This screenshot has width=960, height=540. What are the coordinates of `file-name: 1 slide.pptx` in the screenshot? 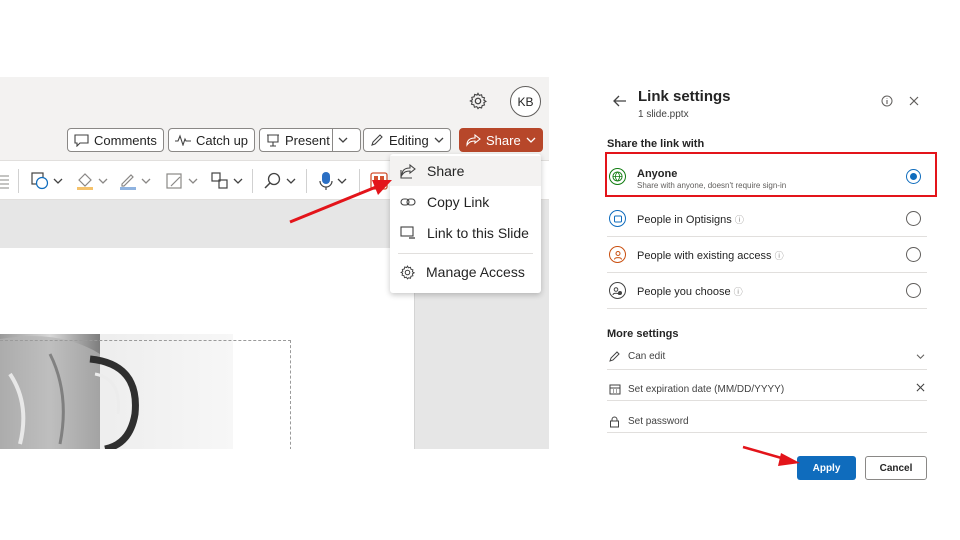 It's located at (663, 114).